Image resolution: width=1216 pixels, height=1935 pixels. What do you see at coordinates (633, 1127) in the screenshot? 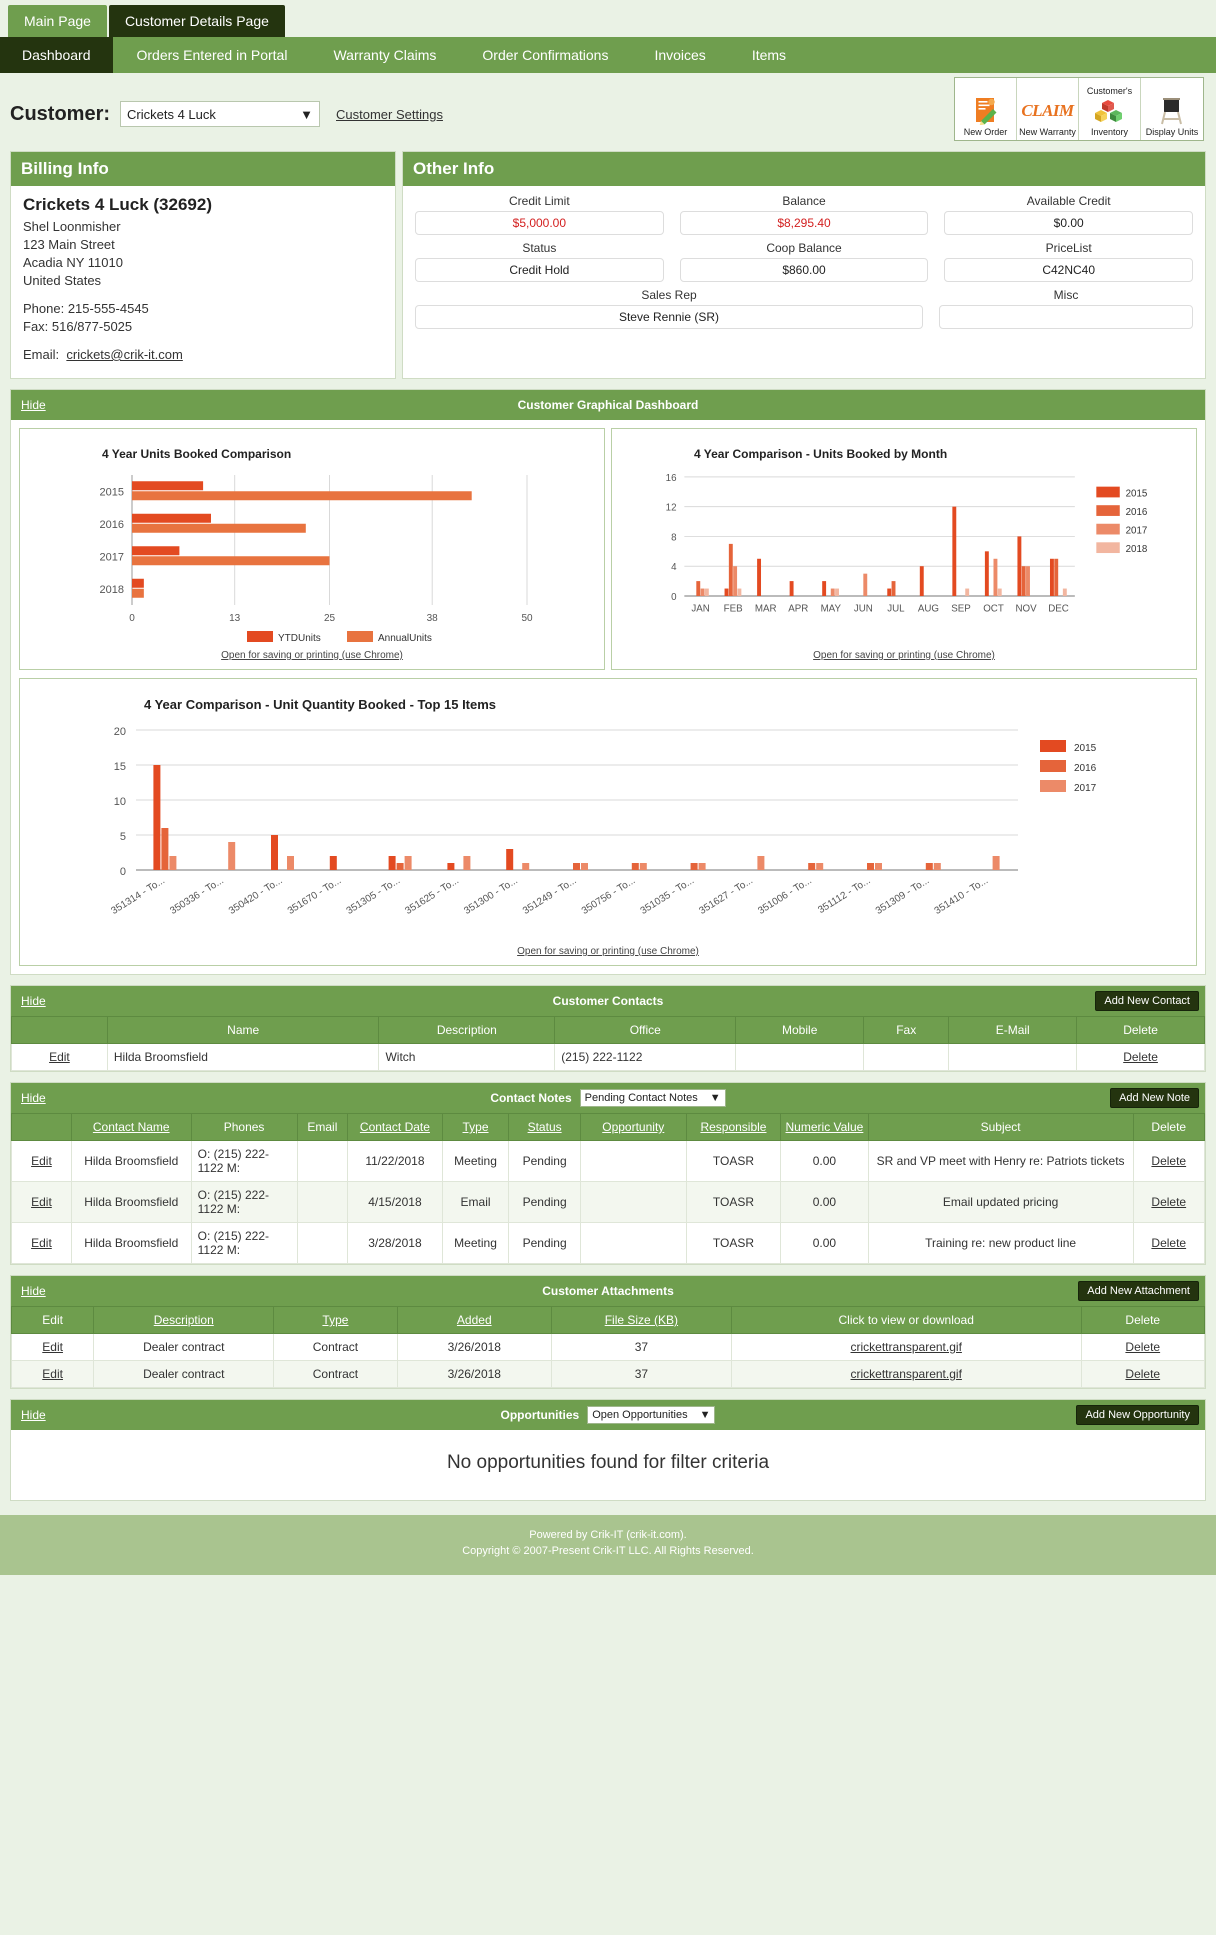
I see `notes-col-opportunity: Opportunity` at bounding box center [633, 1127].